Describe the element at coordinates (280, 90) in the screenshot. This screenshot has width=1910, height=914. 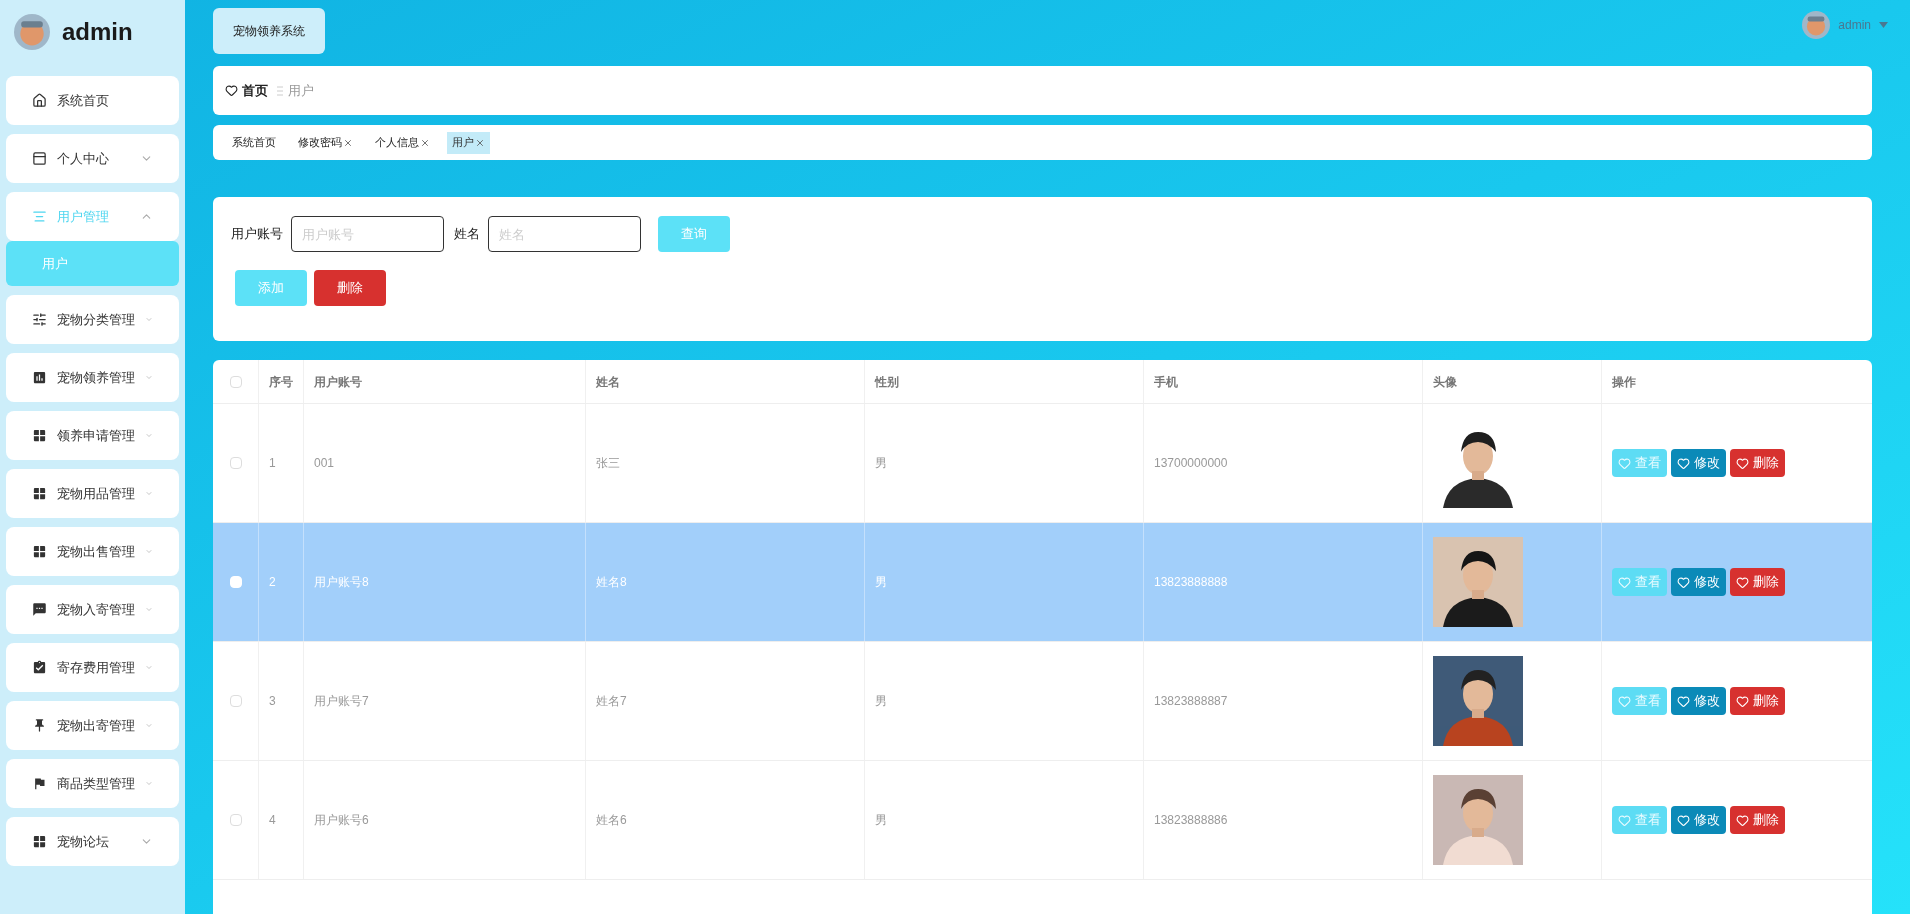
I see `separator-icon` at that location.